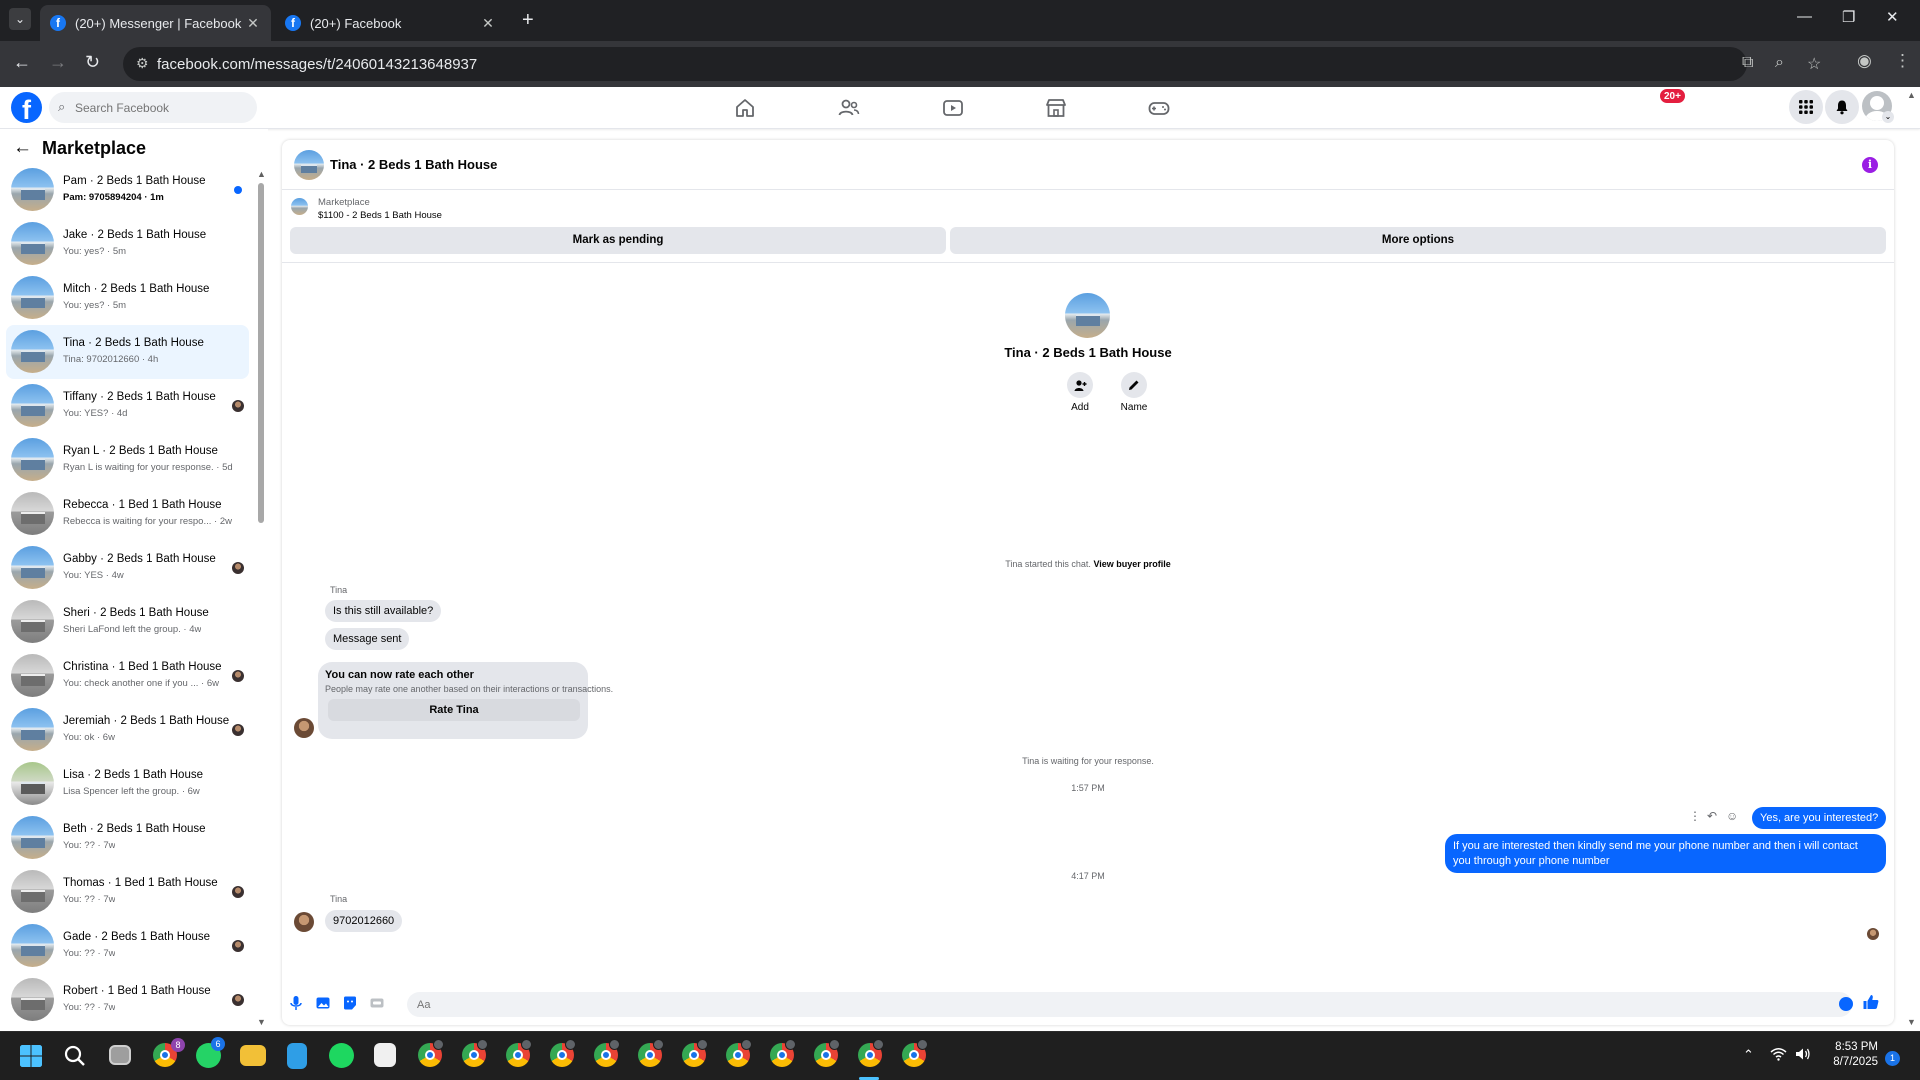  Describe the element at coordinates (162, 107) in the screenshot. I see `search-input` at that location.